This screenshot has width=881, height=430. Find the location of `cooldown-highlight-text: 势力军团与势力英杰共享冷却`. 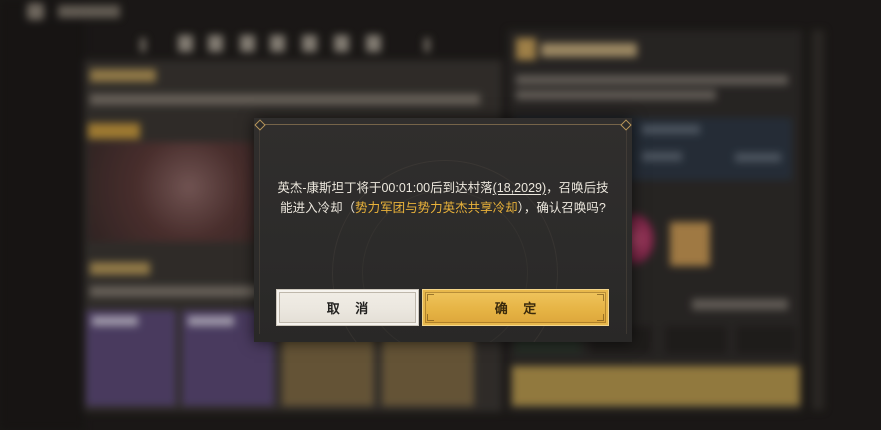

cooldown-highlight-text: 势力军团与势力英杰共享冷却 is located at coordinates (436, 208).